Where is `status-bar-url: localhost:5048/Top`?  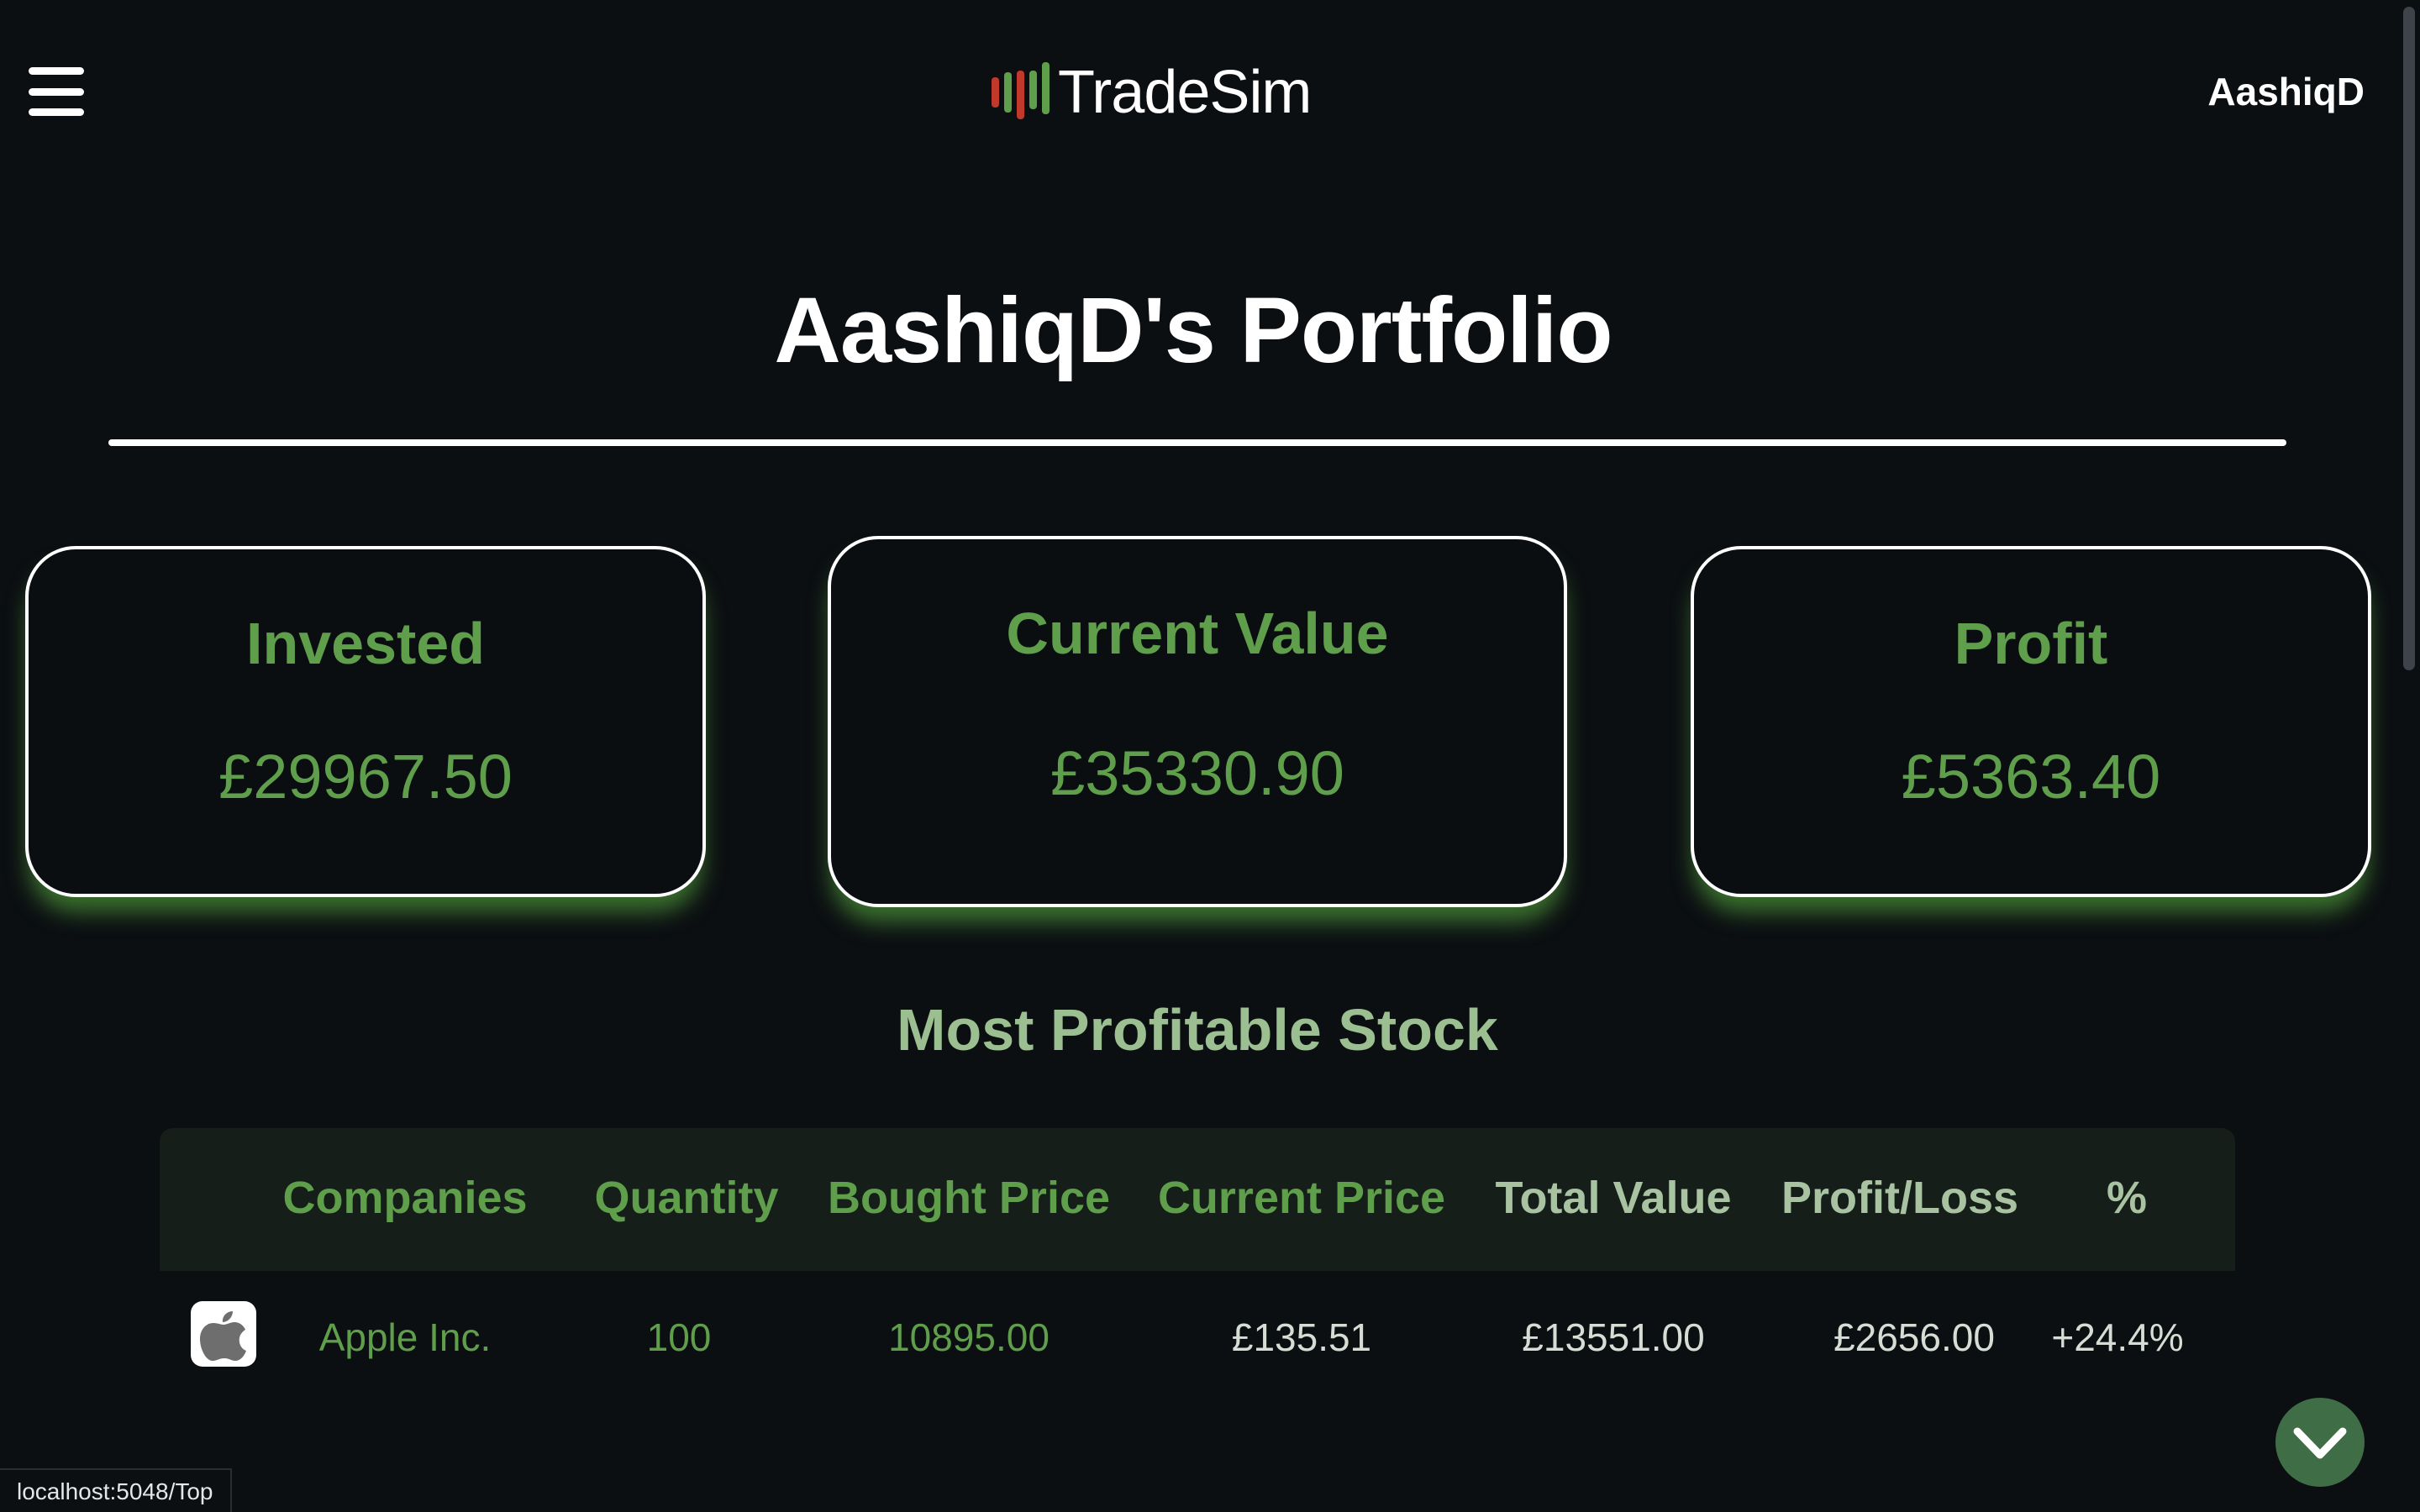
status-bar-url: localhost:5048/Top is located at coordinates (116, 1490).